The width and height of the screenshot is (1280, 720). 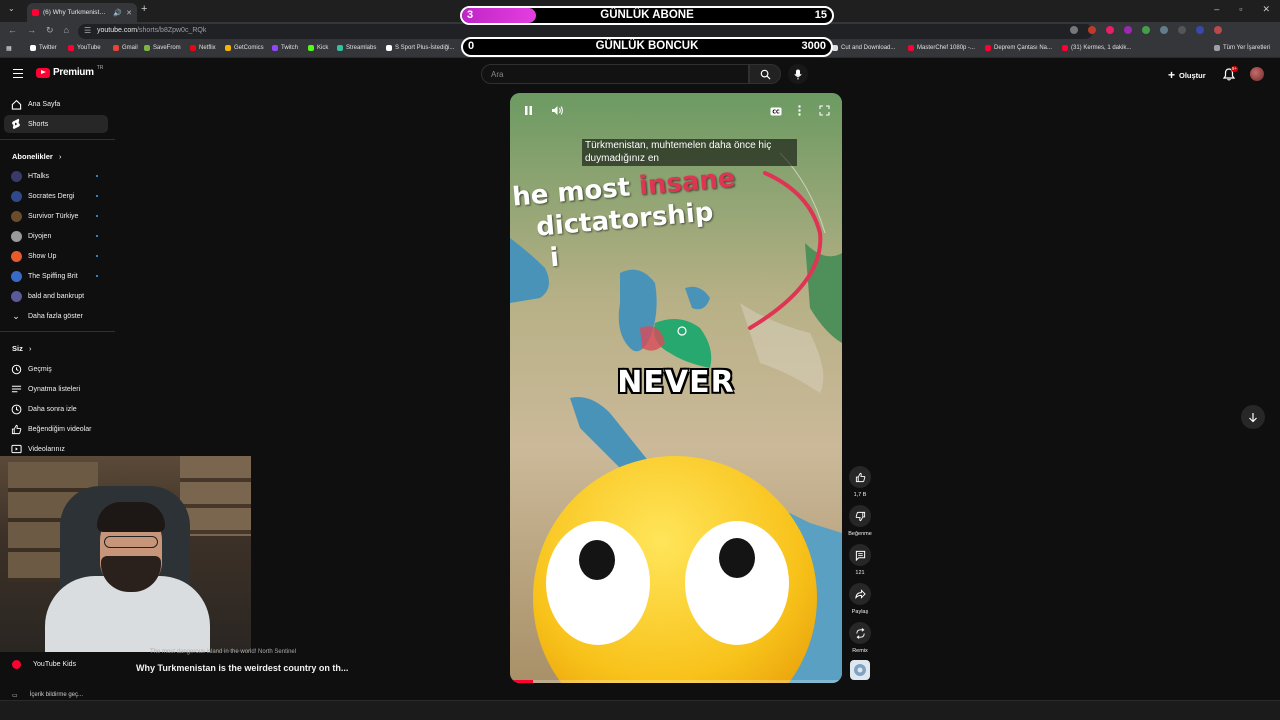 I want to click on bookmark-item: Twitter, so click(x=43, y=48).